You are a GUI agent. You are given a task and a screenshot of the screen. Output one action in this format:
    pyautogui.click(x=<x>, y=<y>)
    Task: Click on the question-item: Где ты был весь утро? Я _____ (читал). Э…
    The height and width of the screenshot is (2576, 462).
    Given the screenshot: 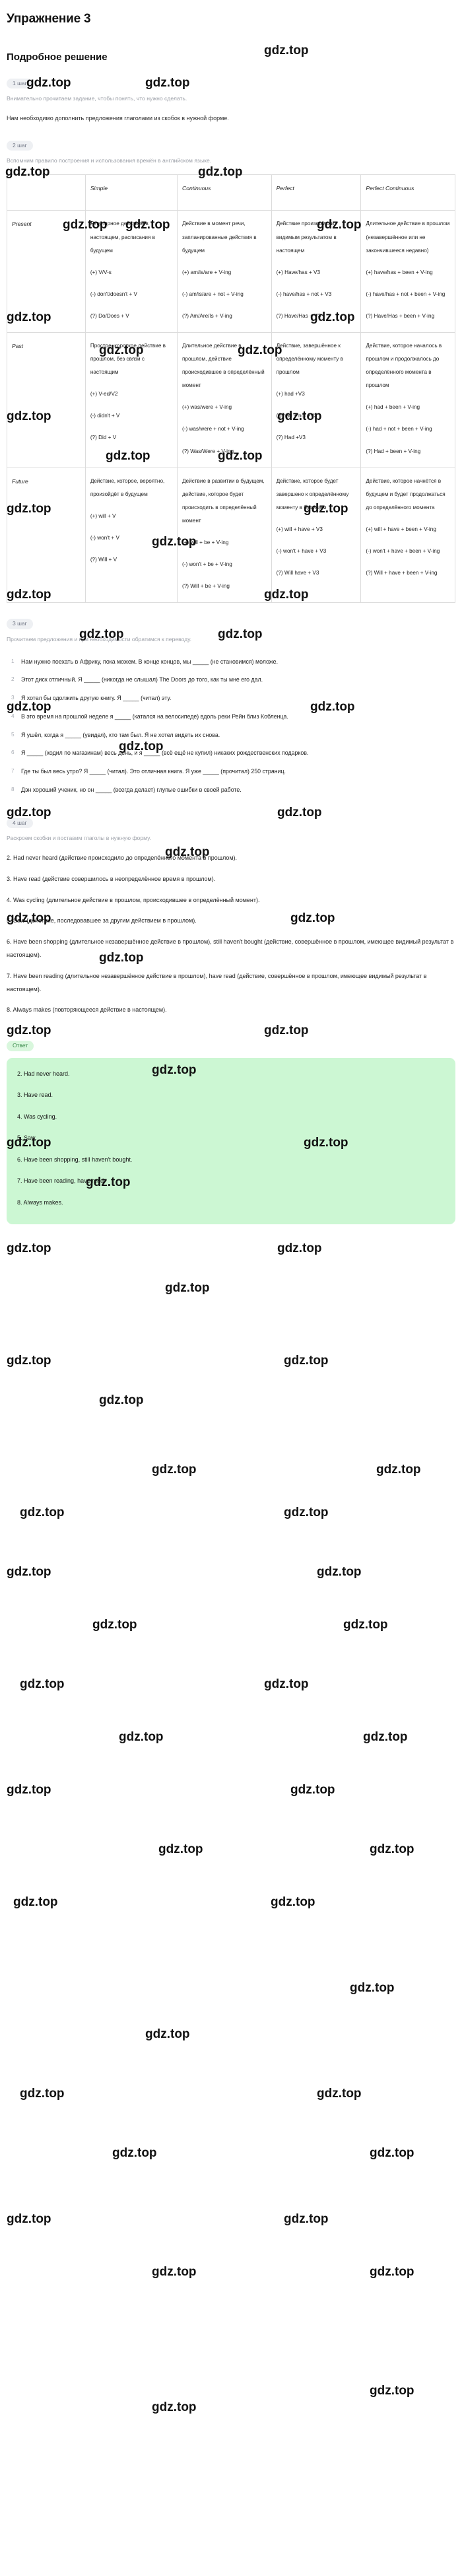 What is the action you would take?
    pyautogui.click(x=148, y=771)
    